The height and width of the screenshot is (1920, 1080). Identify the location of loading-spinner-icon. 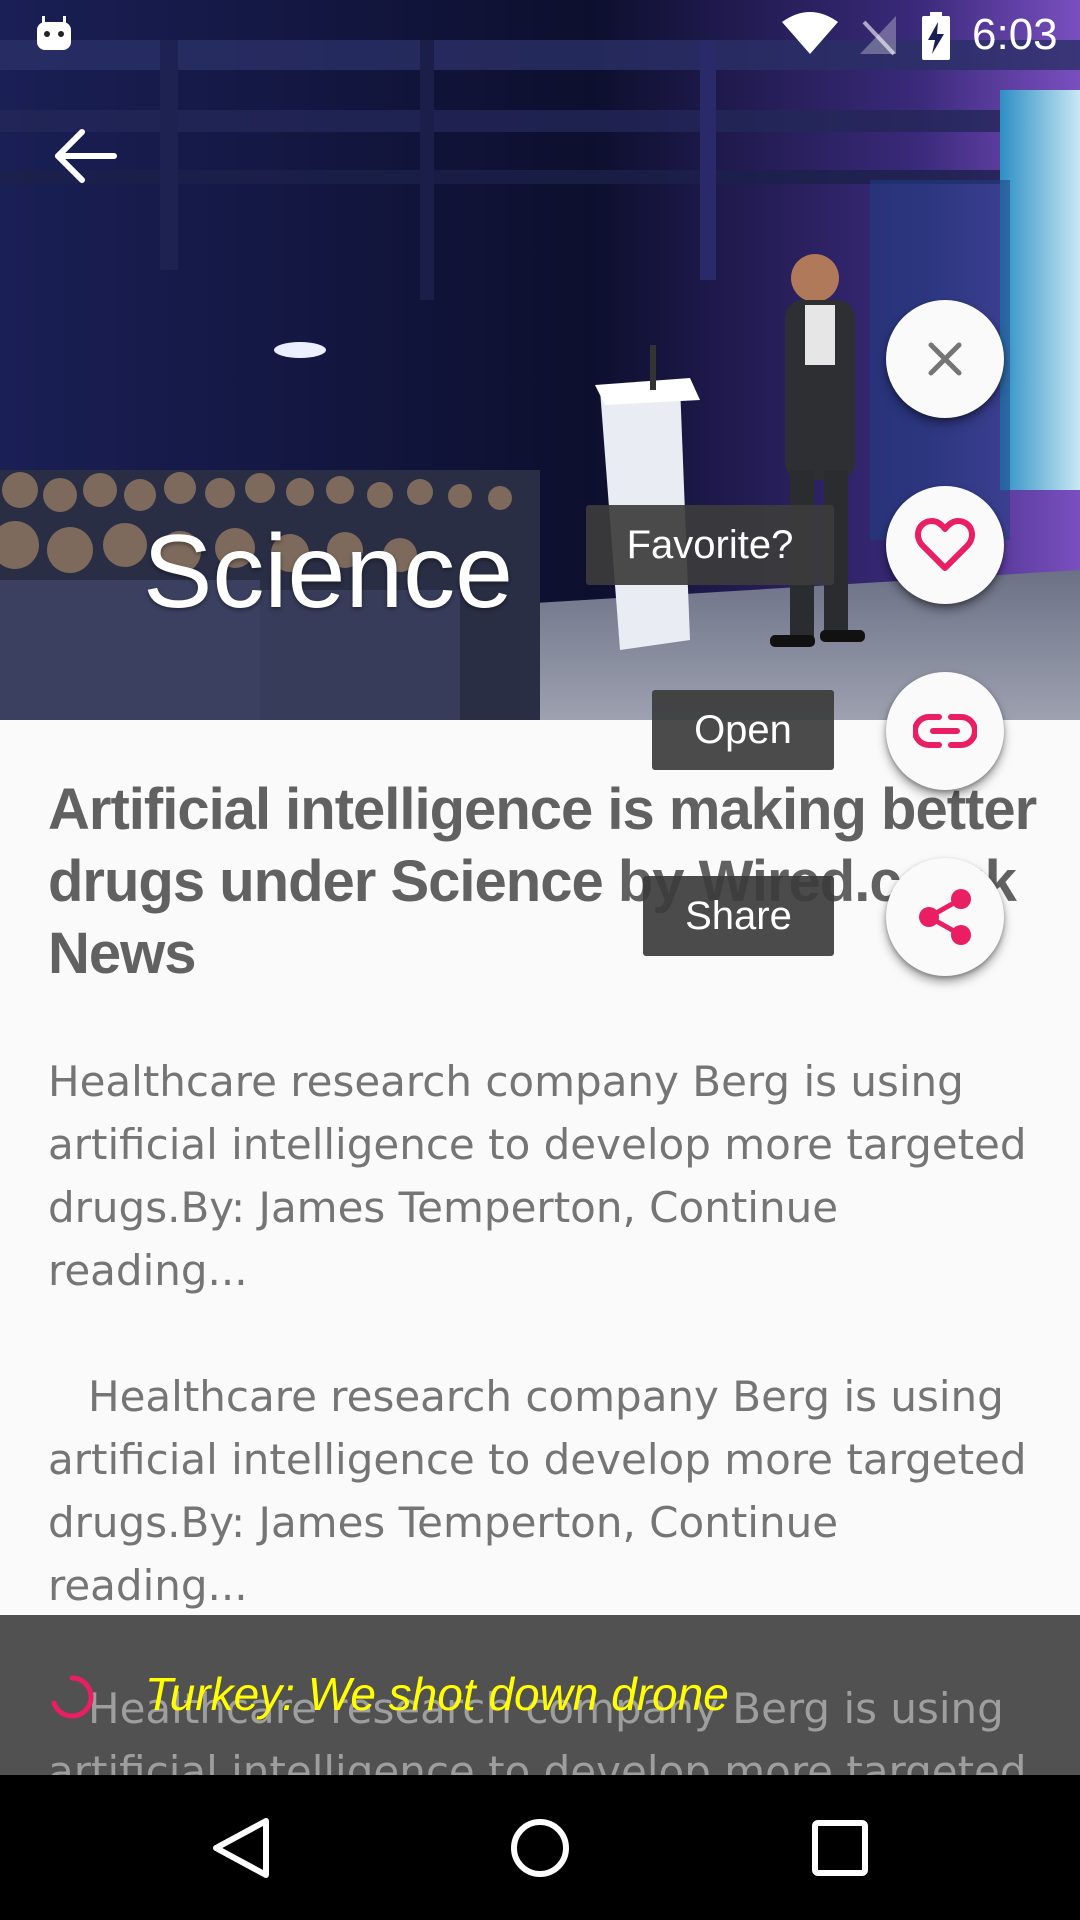
(72, 1697).